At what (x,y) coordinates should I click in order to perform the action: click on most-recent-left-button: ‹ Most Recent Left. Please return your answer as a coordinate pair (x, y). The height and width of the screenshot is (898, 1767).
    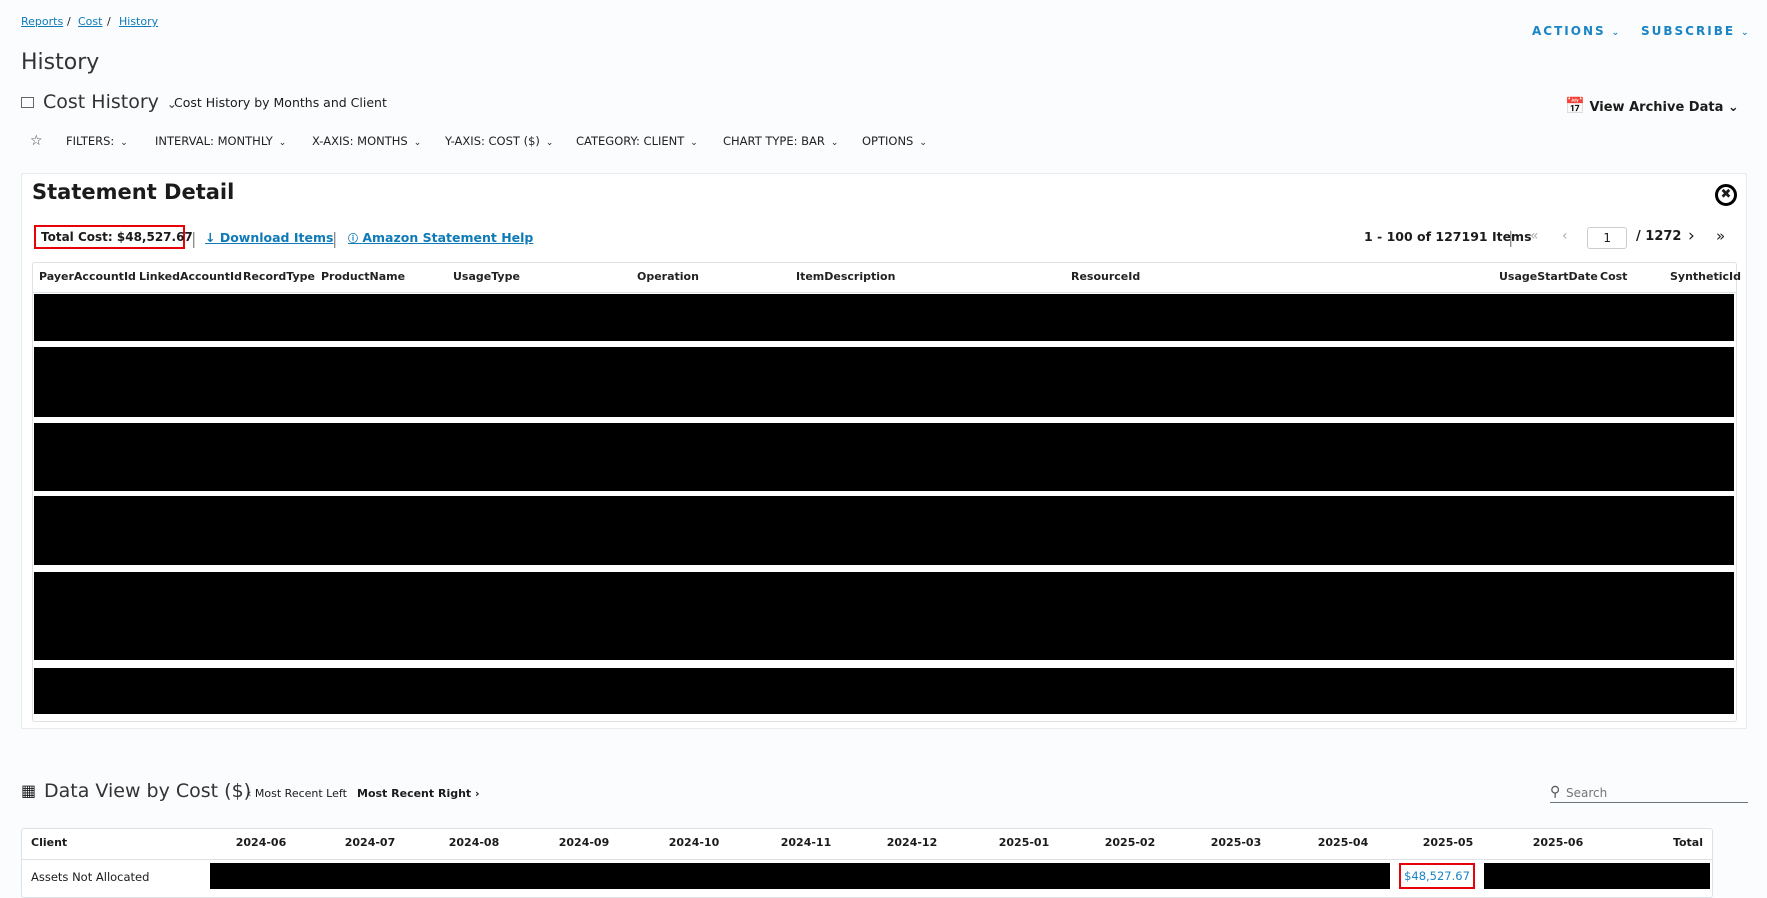
    Looking at the image, I should click on (297, 793).